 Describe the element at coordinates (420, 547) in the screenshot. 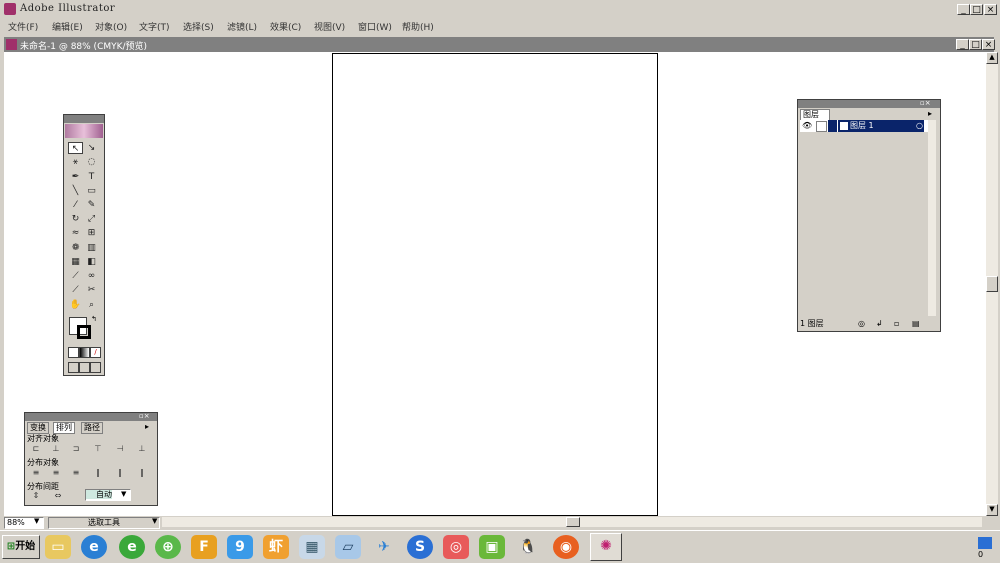

I see `sogou-icon: S` at that location.